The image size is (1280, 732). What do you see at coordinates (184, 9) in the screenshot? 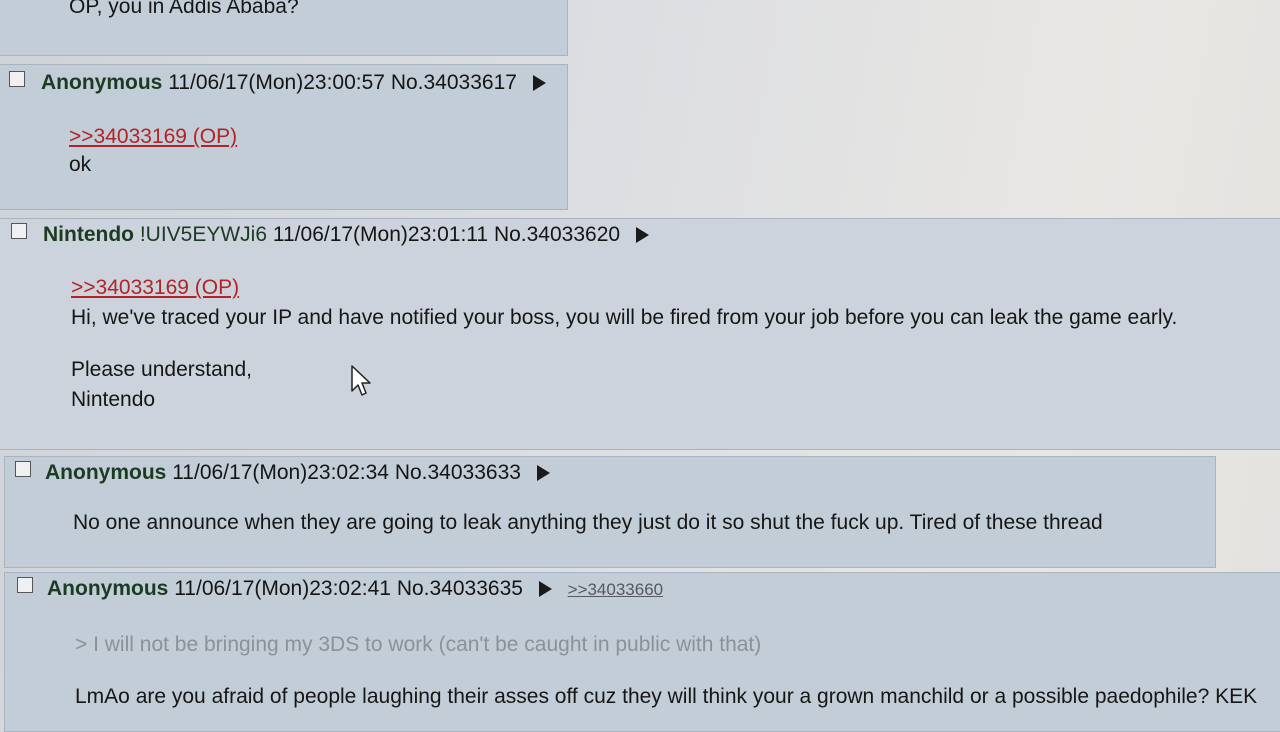
I see `post-body-line: OP, you in Addis Ababa?` at bounding box center [184, 9].